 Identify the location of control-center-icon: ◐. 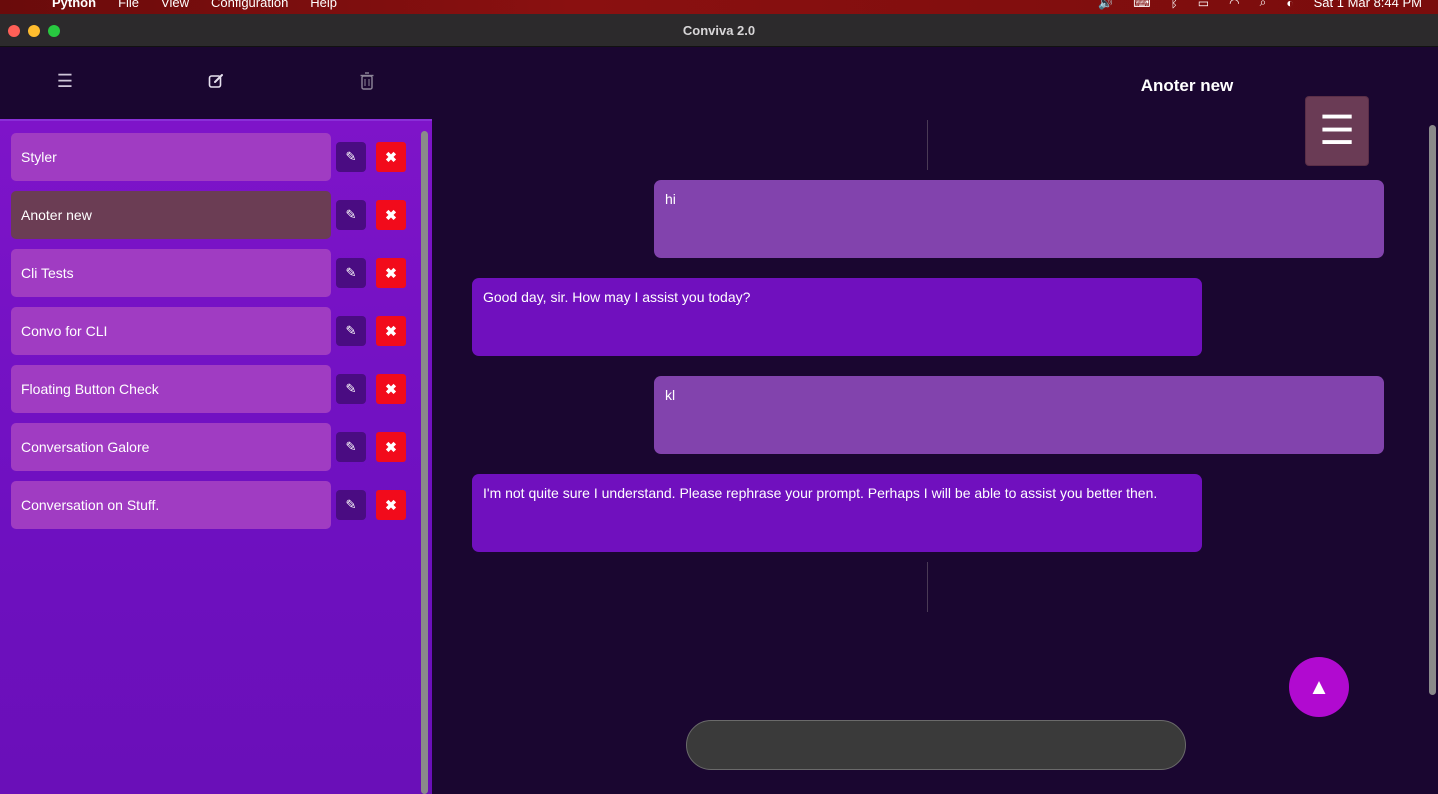
(1289, 5).